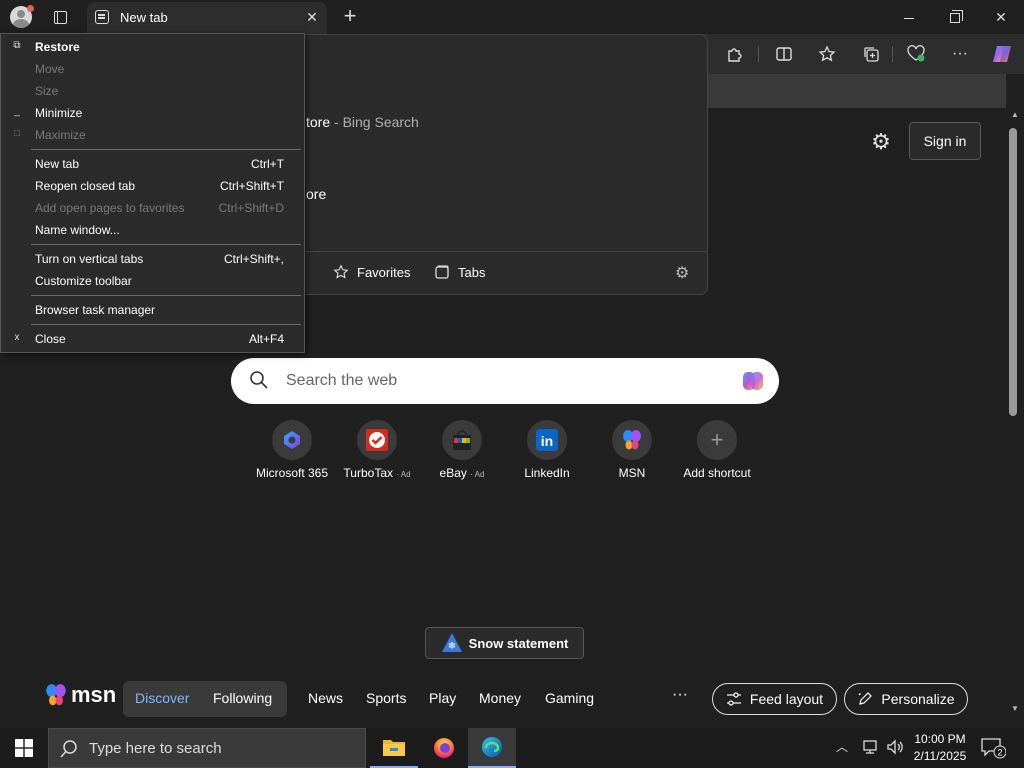 This screenshot has width=1024, height=768. Describe the element at coordinates (79, 695) in the screenshot. I see `msn-logo: msn` at that location.